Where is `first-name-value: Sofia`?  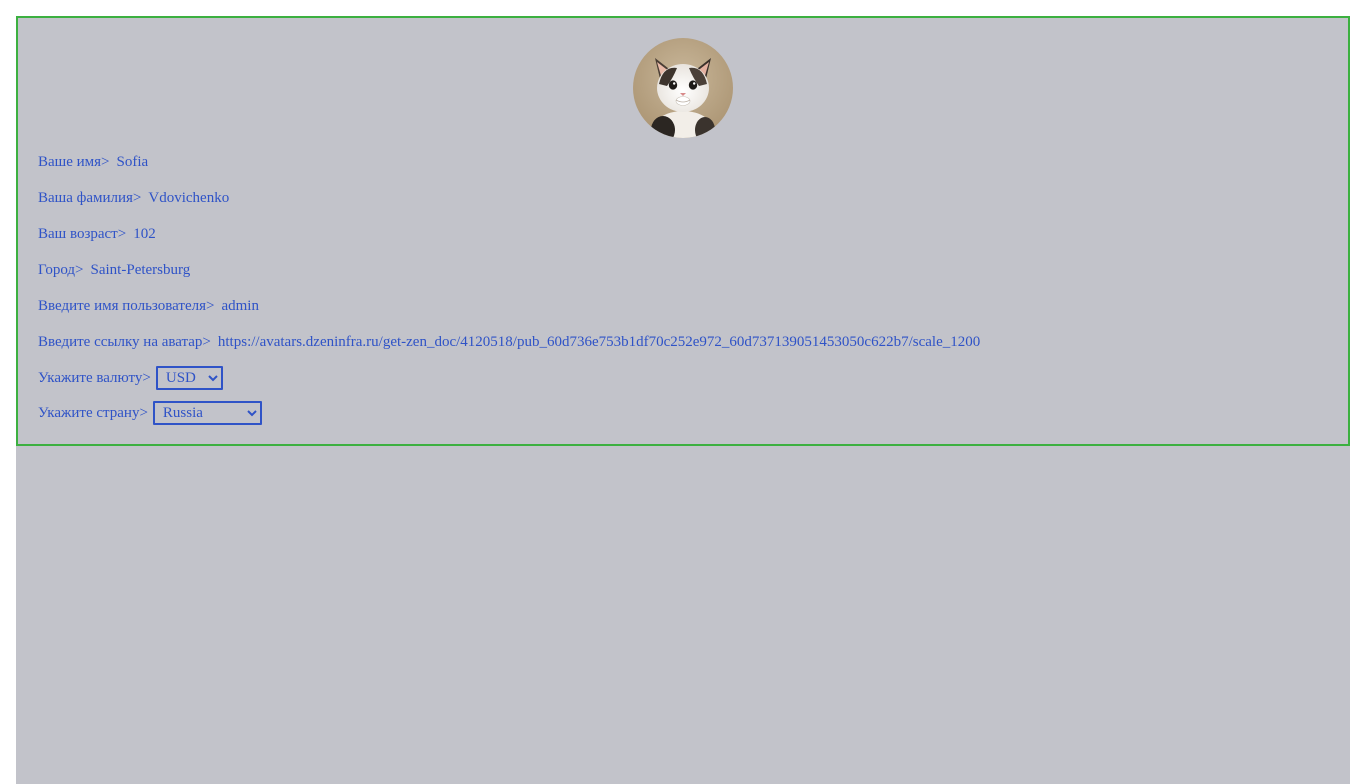 first-name-value: Sofia is located at coordinates (133, 162).